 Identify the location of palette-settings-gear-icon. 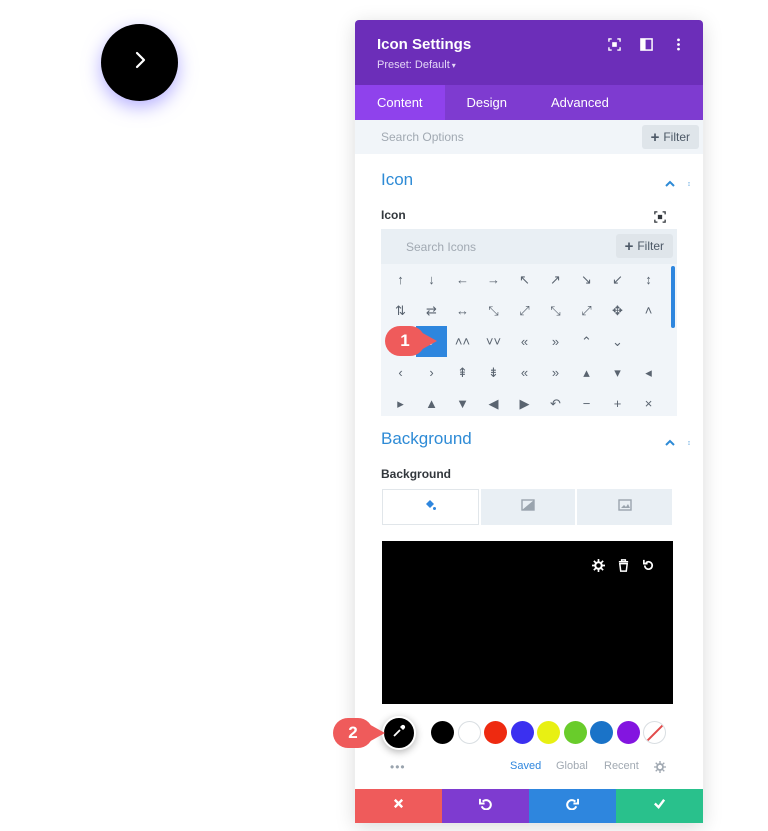
(660, 769).